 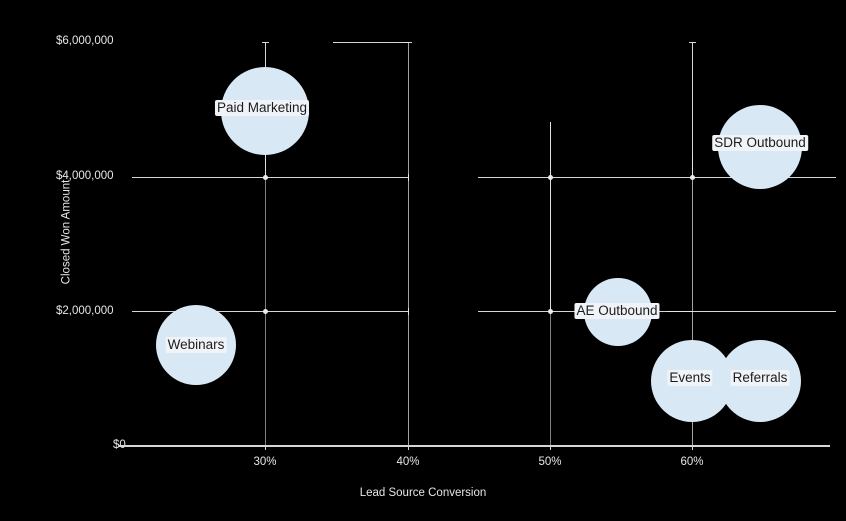 What do you see at coordinates (760, 381) in the screenshot?
I see `bubble-referrals` at bounding box center [760, 381].